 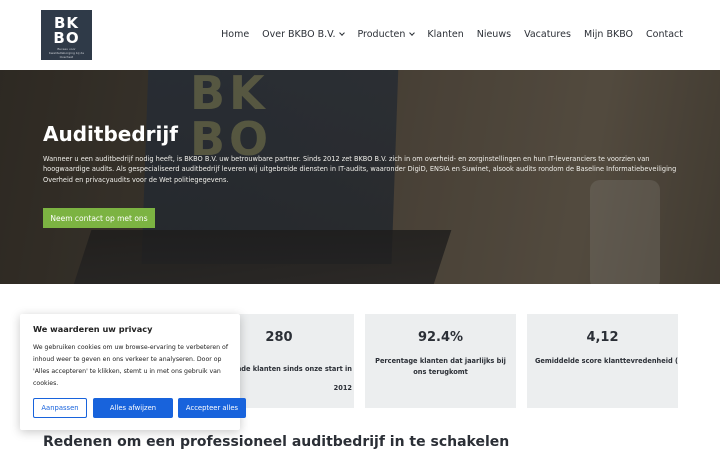 I want to click on nav-item-mijn-bkbo: Mijn BKBO, so click(x=608, y=34).